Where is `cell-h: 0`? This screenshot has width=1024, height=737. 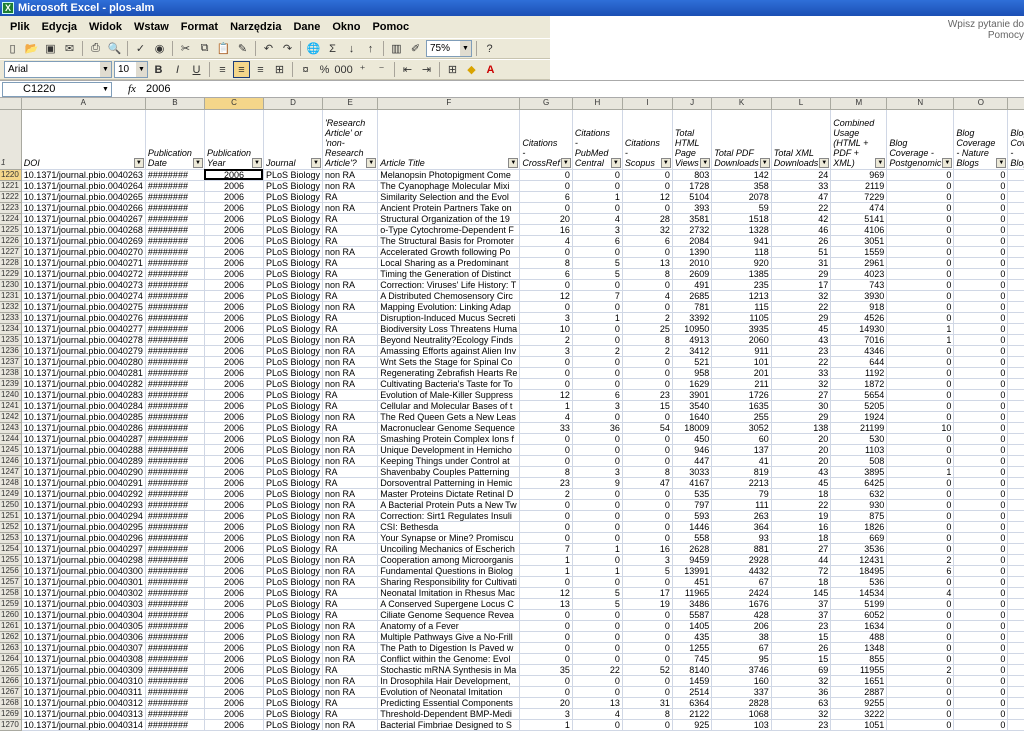
cell-h: 0 is located at coordinates (597, 461).